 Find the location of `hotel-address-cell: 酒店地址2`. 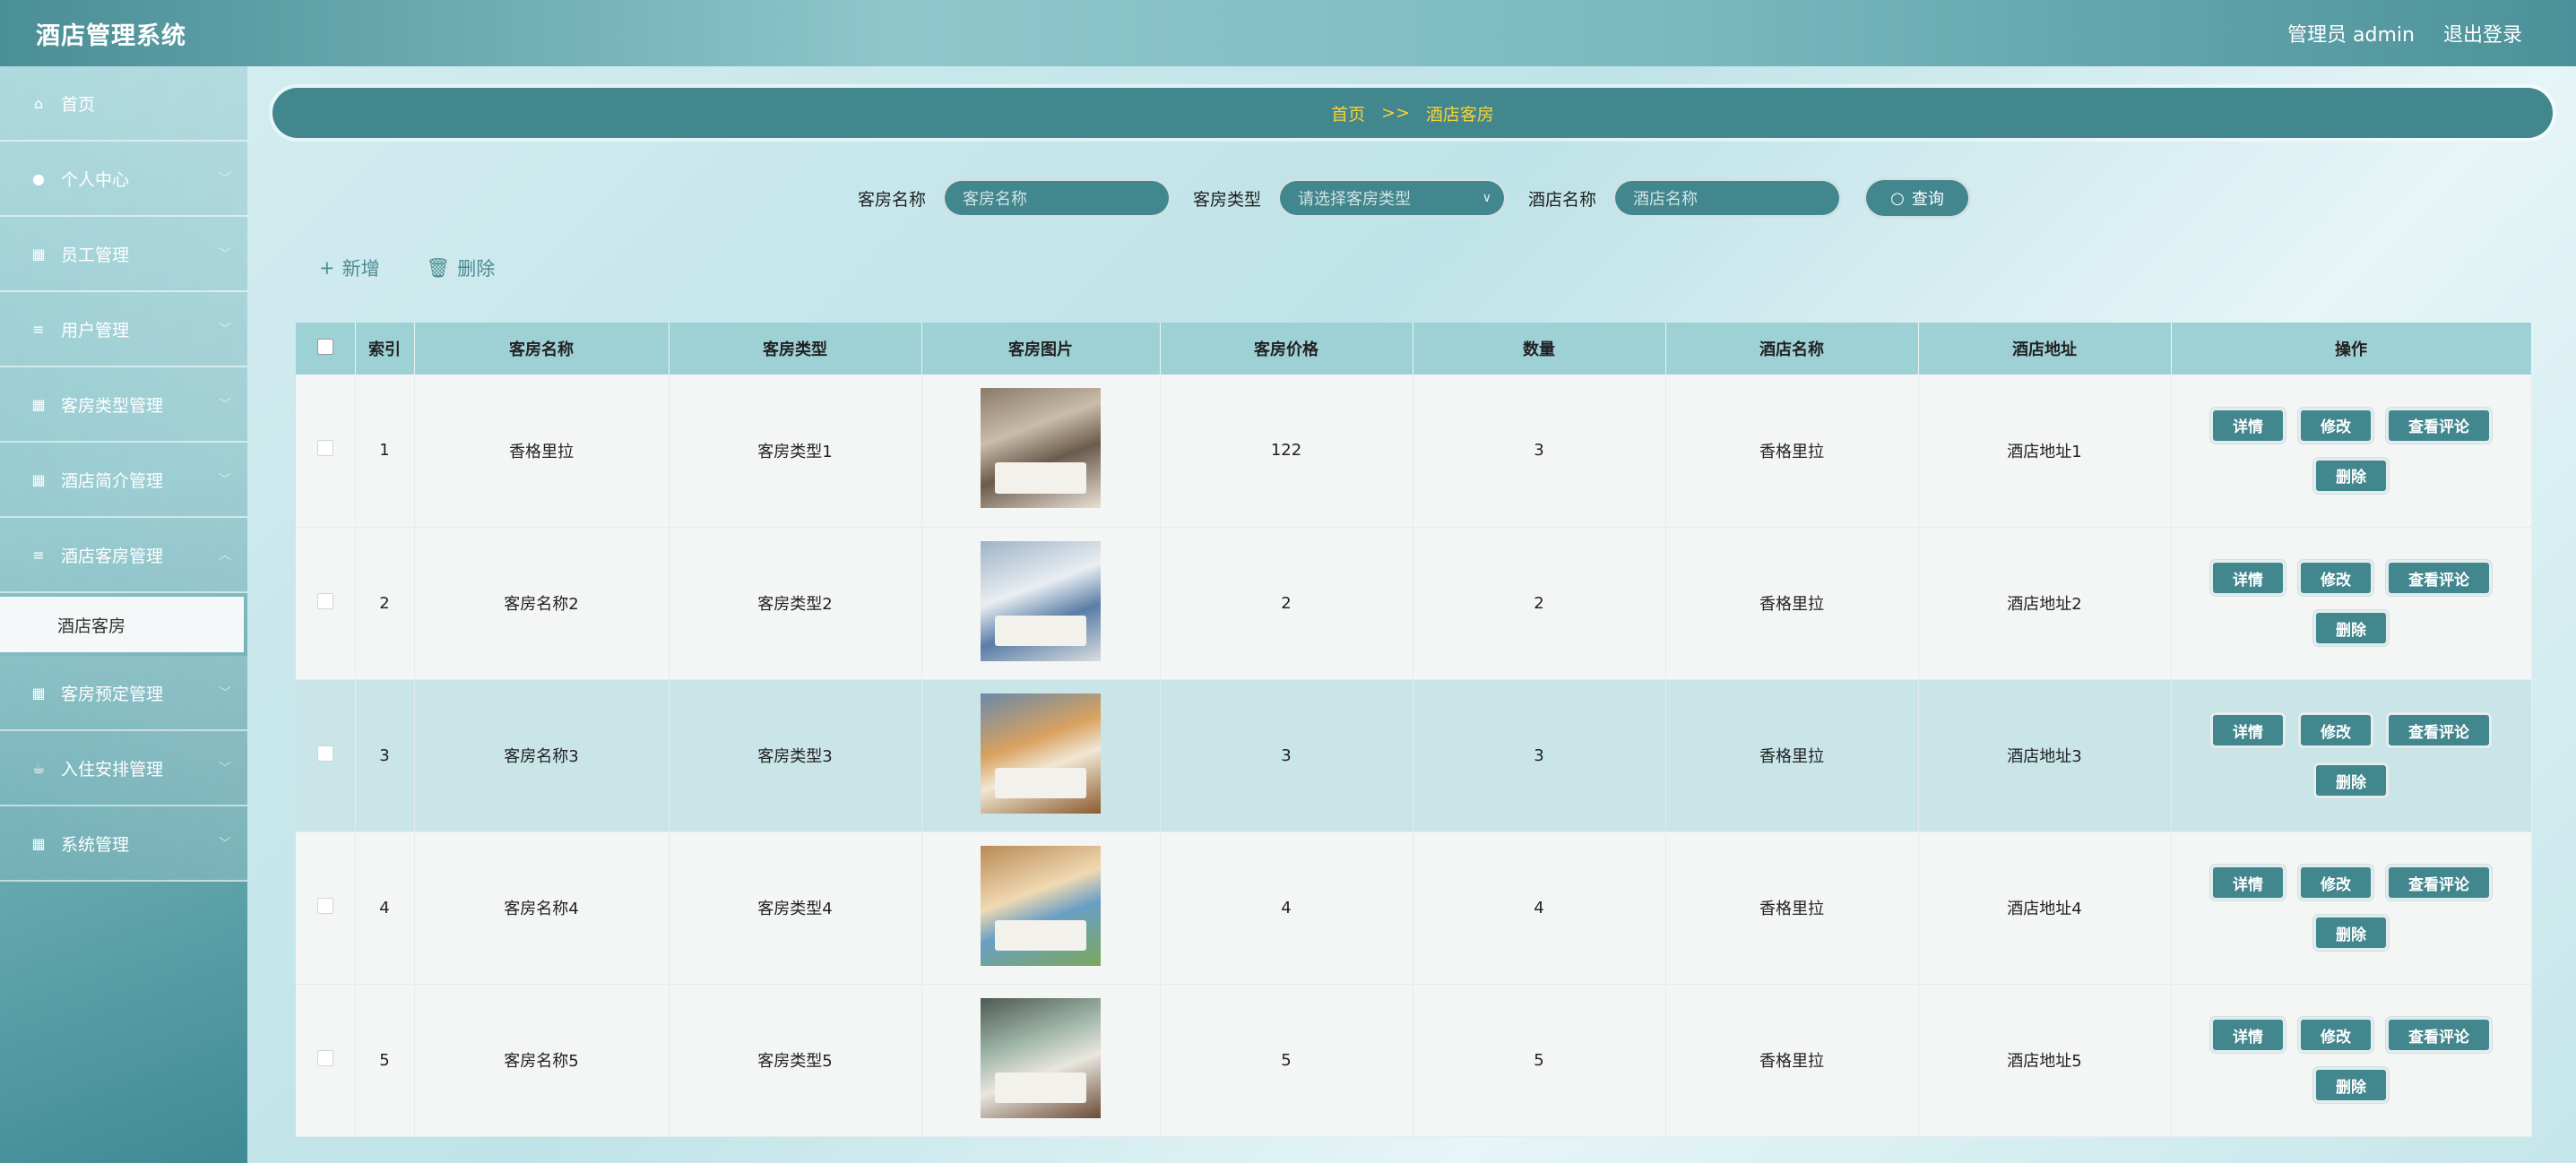

hotel-address-cell: 酒店地址2 is located at coordinates (2045, 603).